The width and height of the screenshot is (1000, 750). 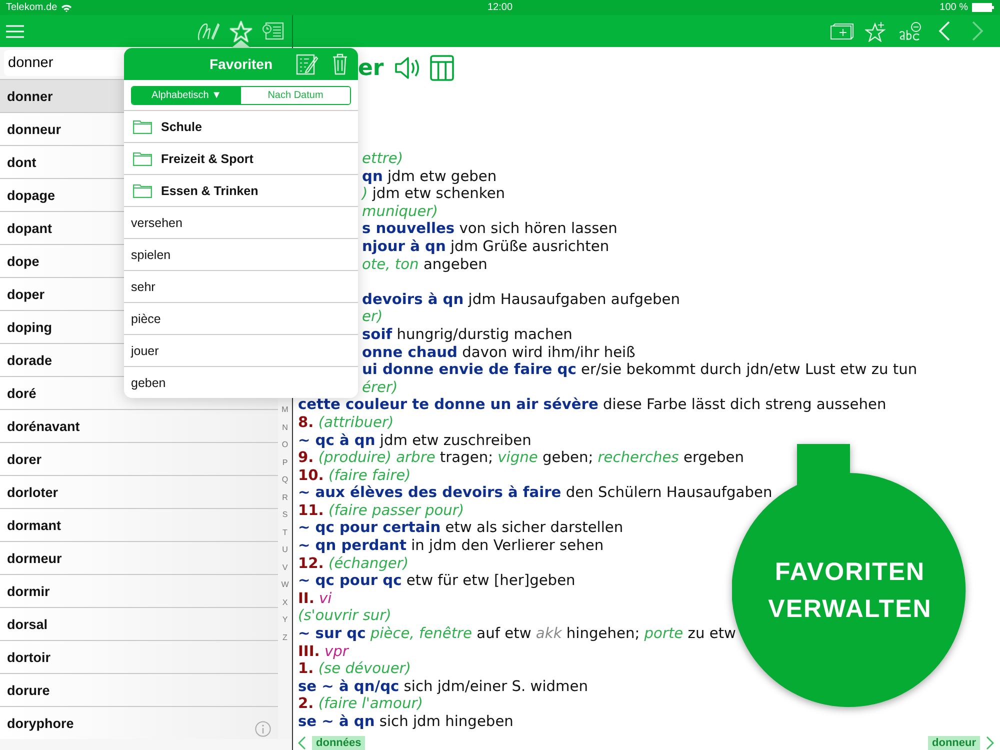 I want to click on sense-number: III., so click(x=309, y=651).